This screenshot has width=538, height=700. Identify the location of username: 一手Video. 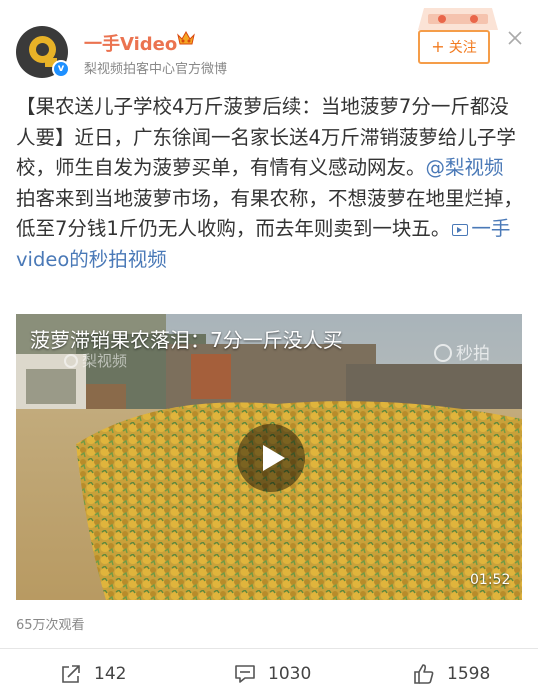
(130, 43).